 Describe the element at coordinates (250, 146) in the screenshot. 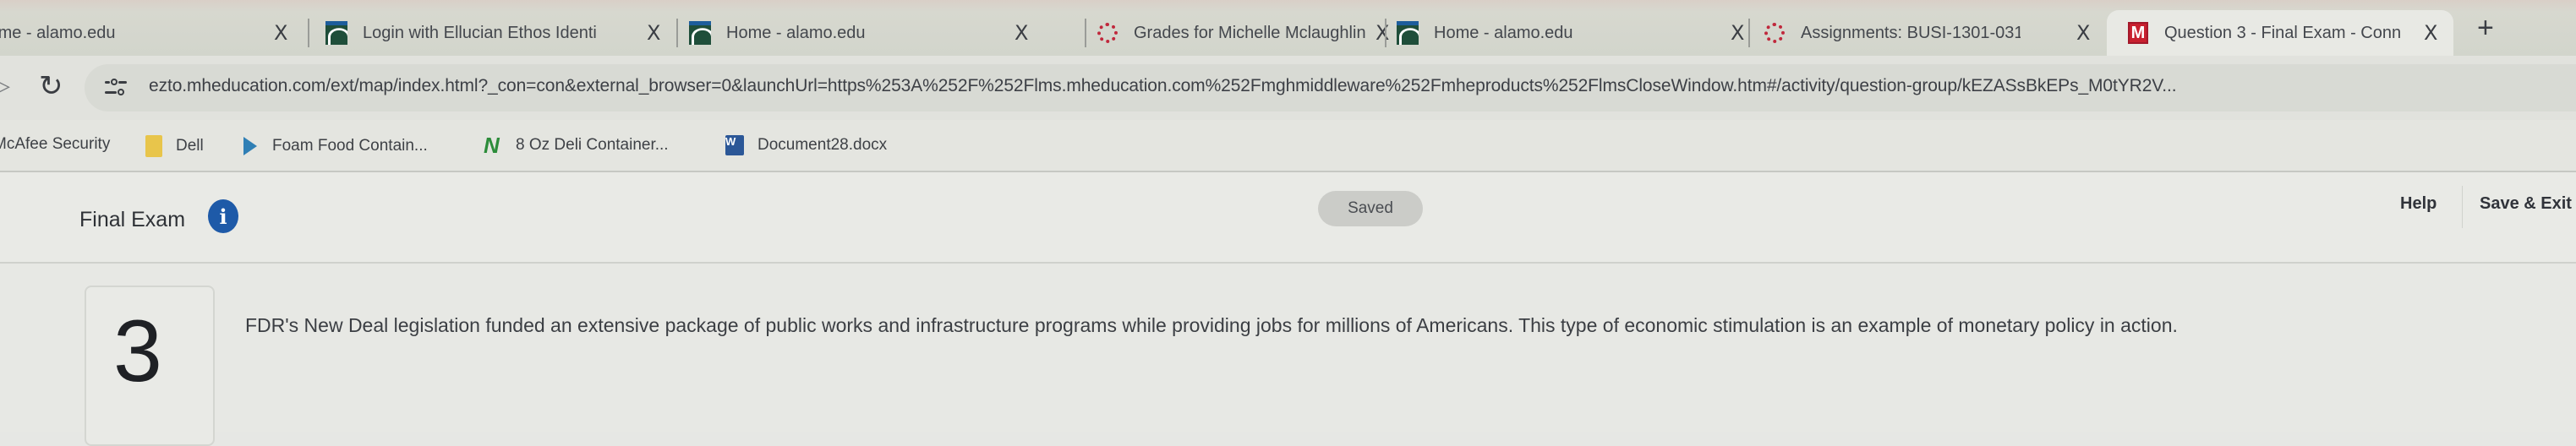

I see `foam-site-icon` at that location.